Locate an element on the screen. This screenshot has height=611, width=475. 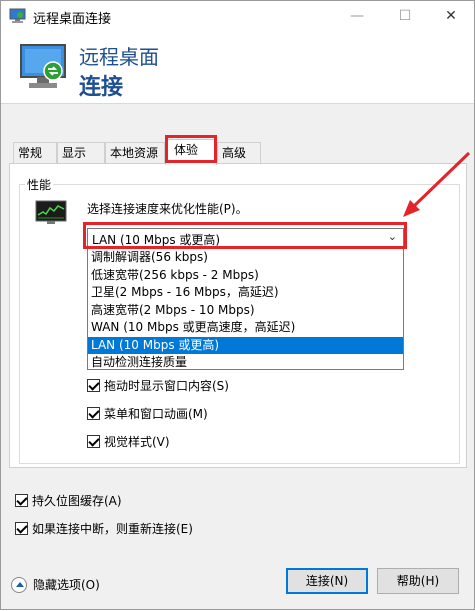
hide-options-toggle: 隐藏选项(O) is located at coordinates (55, 584).